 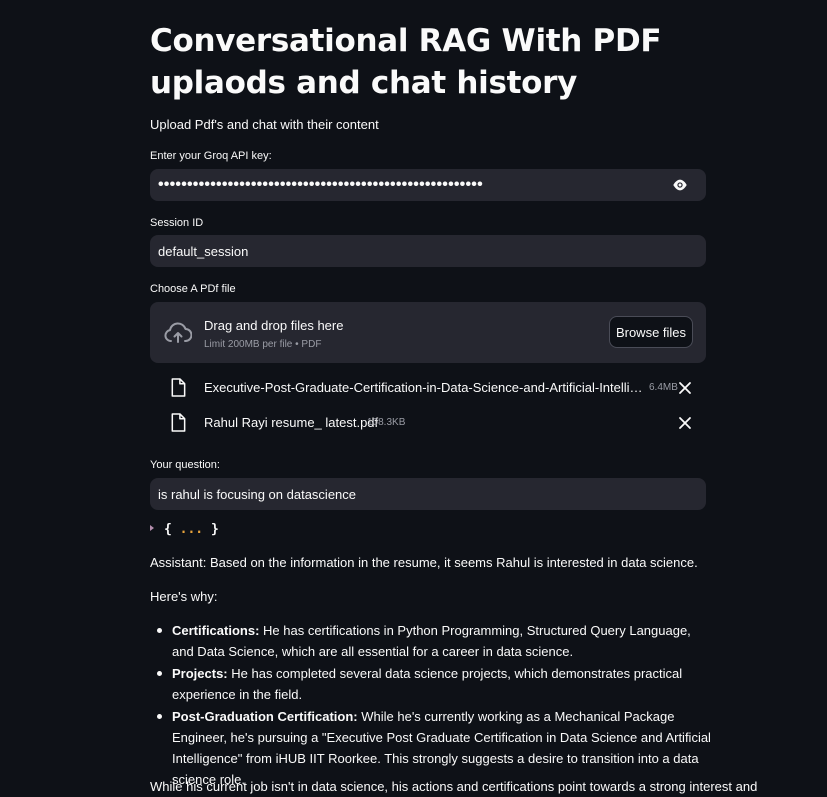 What do you see at coordinates (185, 465) in the screenshot?
I see `question-label: Your question:` at bounding box center [185, 465].